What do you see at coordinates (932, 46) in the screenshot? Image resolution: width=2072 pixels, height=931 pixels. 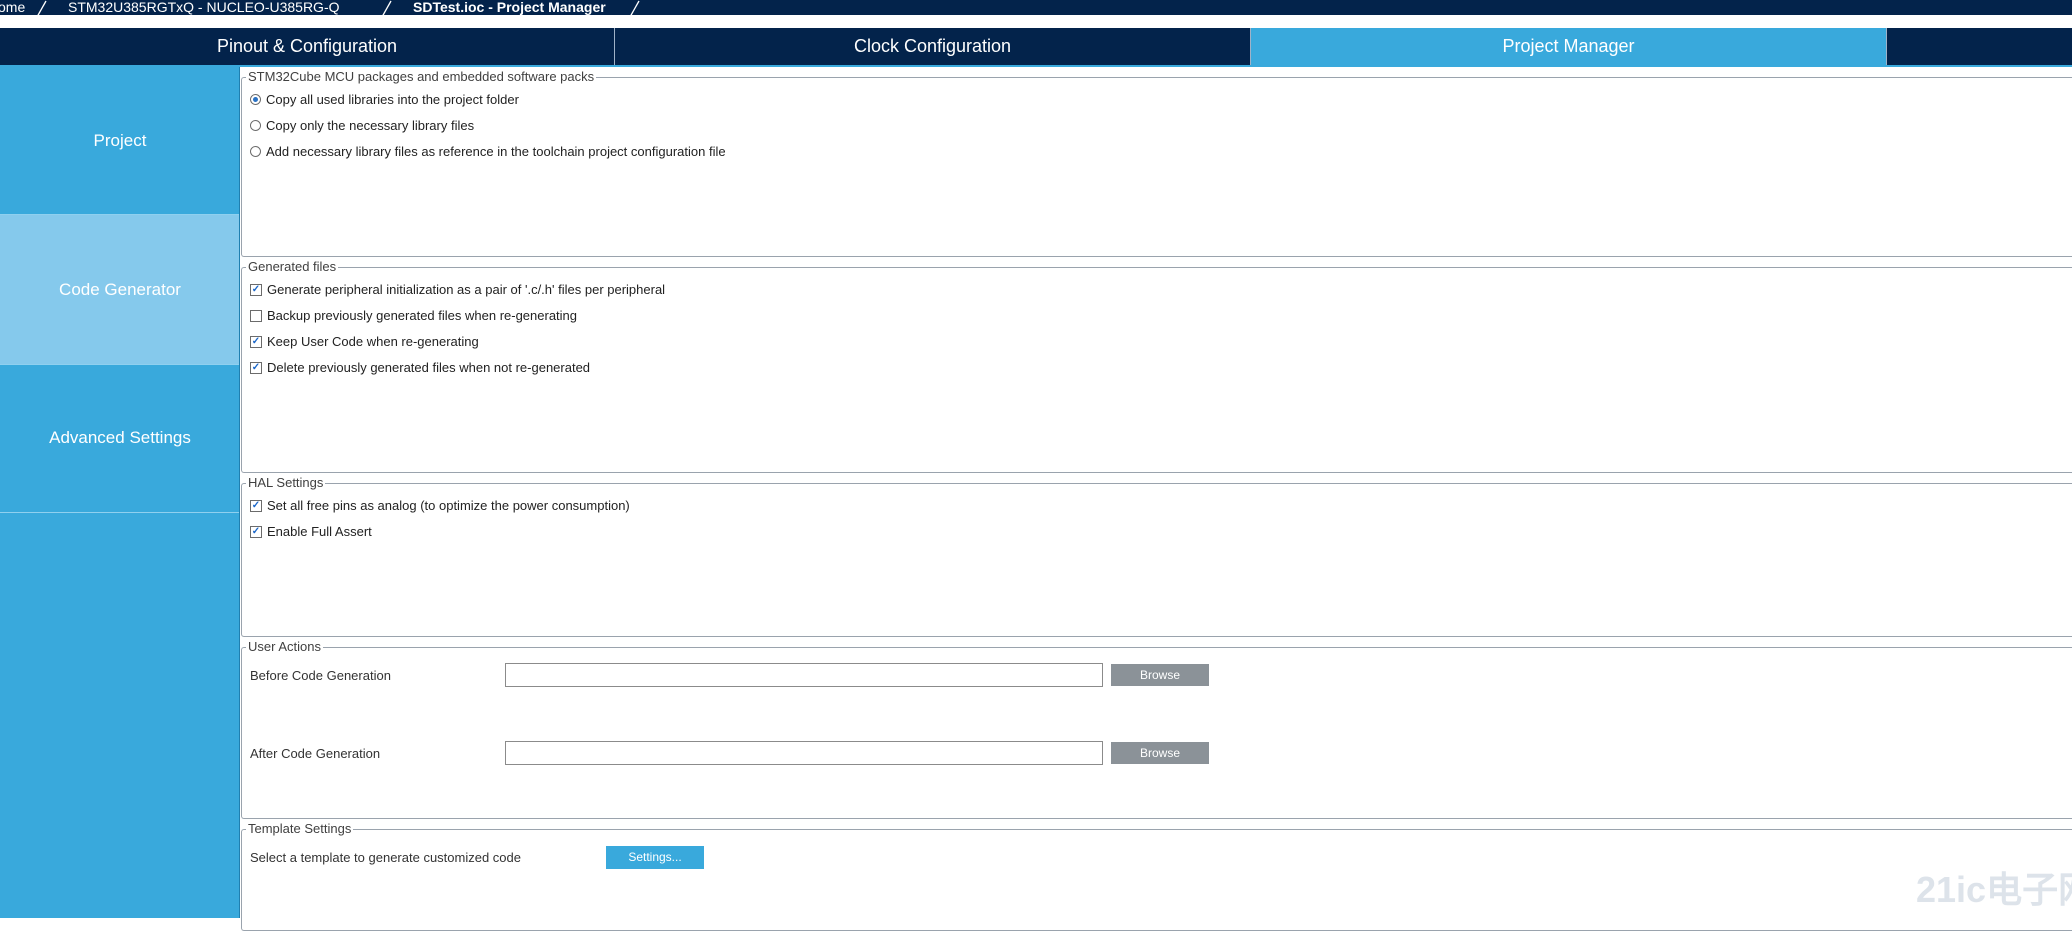 I see `tab-clock-configuration: Clock Configuration` at bounding box center [932, 46].